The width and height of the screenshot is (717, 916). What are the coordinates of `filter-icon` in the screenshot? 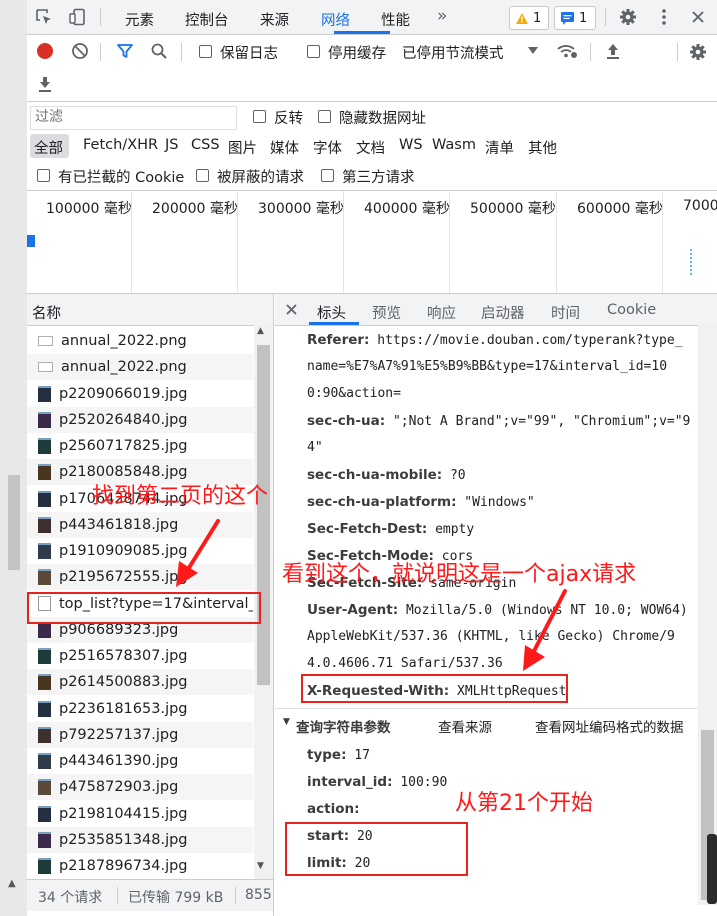 It's located at (125, 51).